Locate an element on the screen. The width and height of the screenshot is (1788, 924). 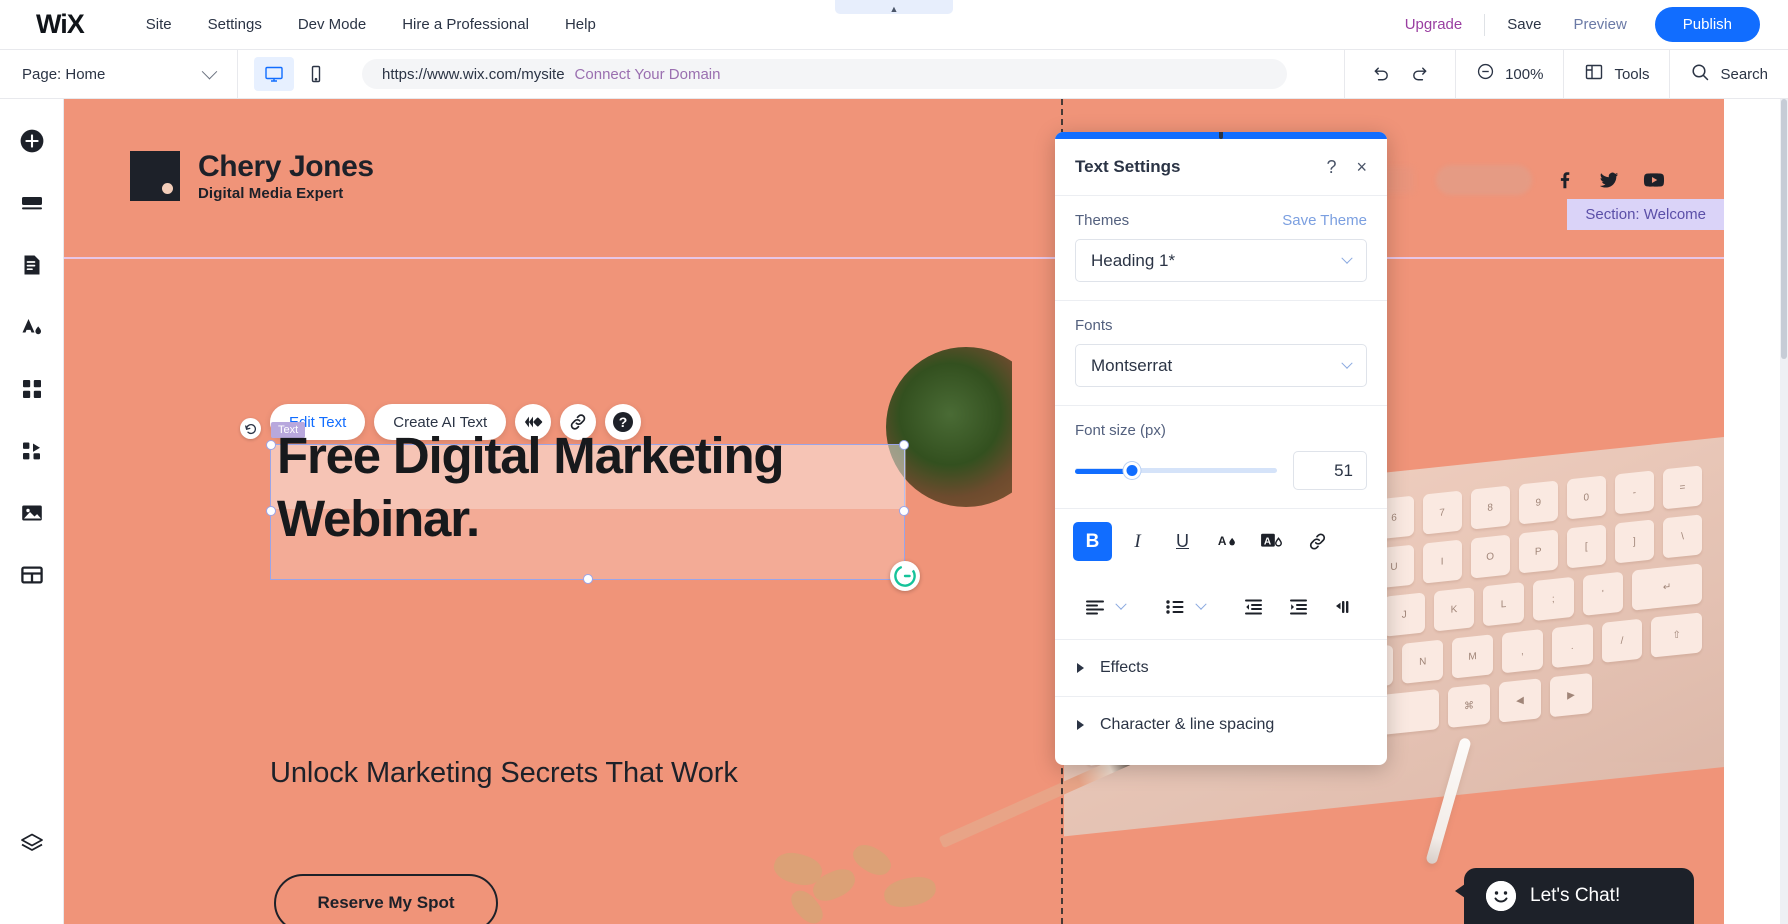
sidebar-item-add-section is located at coordinates (32, 203).